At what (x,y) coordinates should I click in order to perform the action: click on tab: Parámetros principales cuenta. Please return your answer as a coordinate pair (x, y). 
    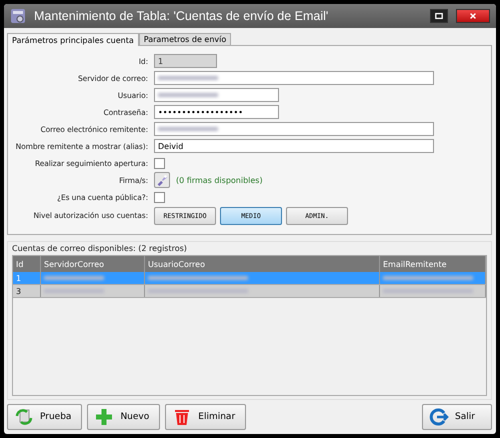
    Looking at the image, I should click on (73, 39).